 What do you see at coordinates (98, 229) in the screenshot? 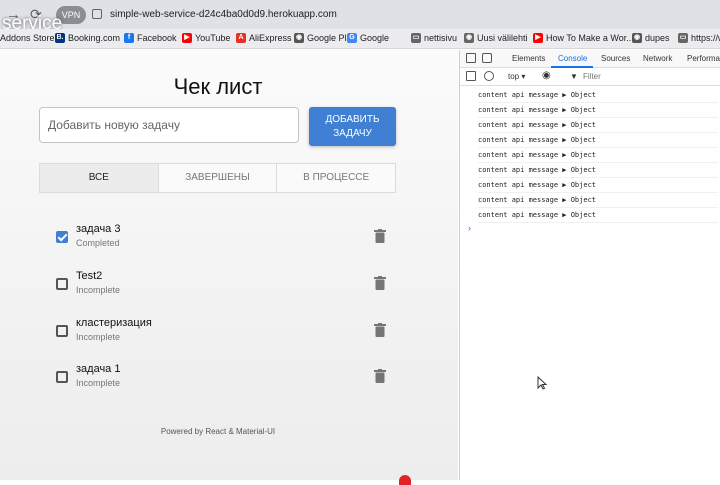
I see `task-name: задача 3` at bounding box center [98, 229].